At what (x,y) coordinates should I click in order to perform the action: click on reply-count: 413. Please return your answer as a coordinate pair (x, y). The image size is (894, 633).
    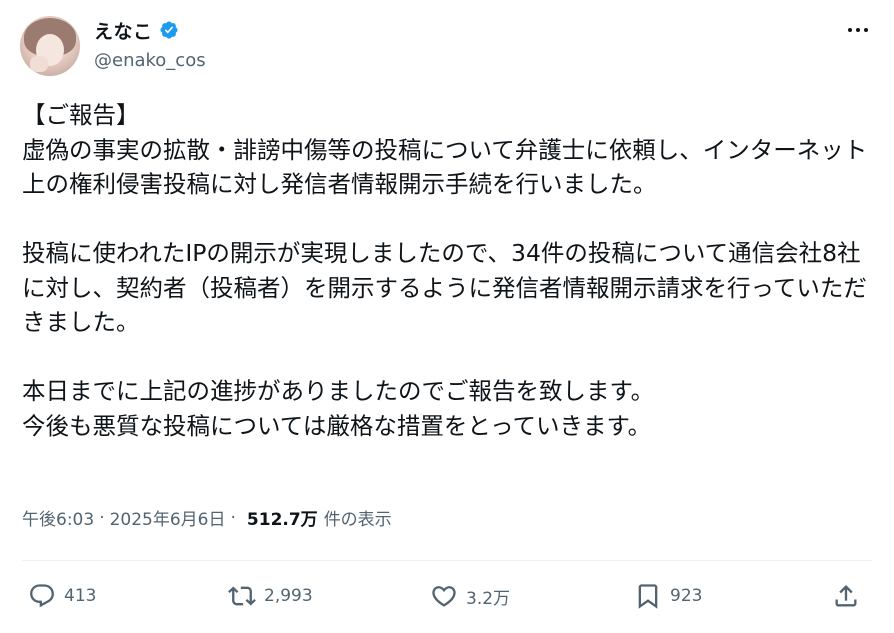
    Looking at the image, I should click on (80, 596).